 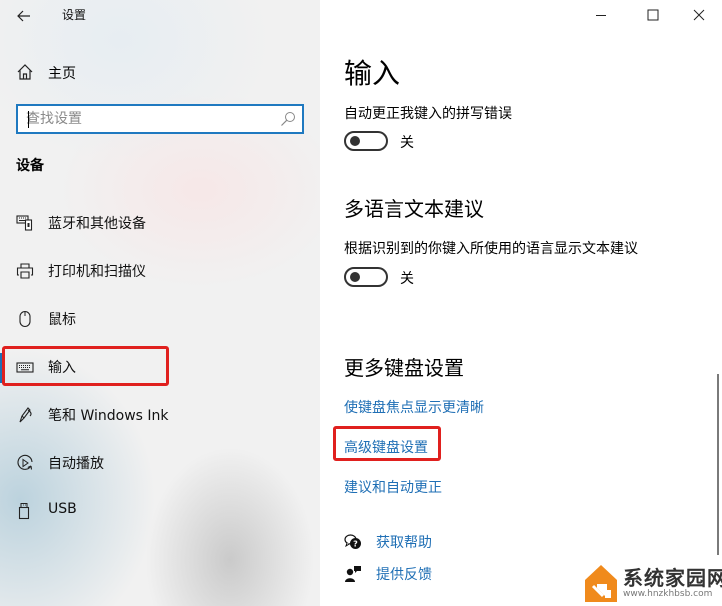 I want to click on feedback-icon, so click(x=353, y=574).